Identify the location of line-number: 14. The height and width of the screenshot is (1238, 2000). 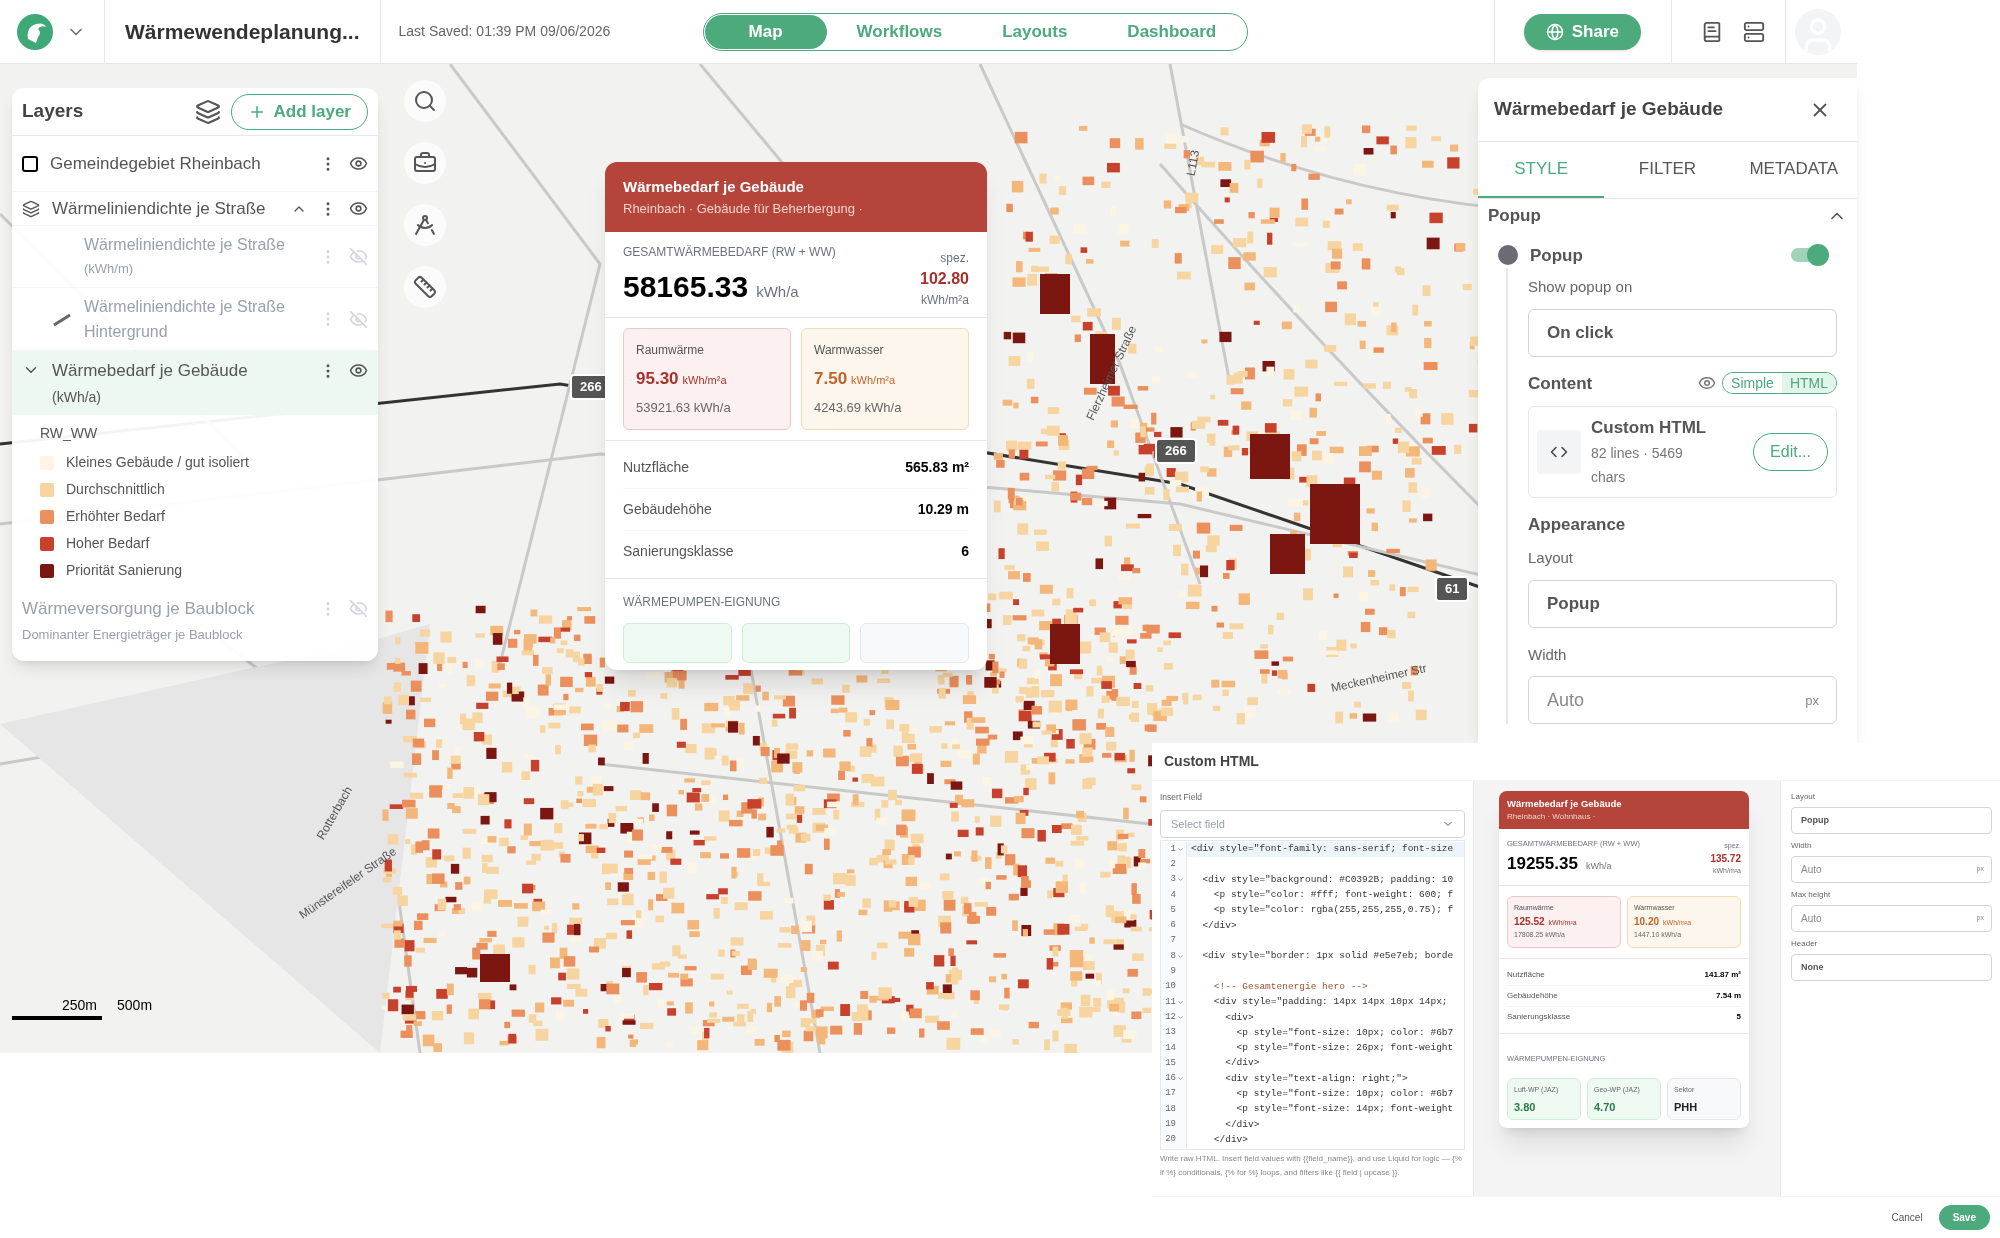
(1170, 1048).